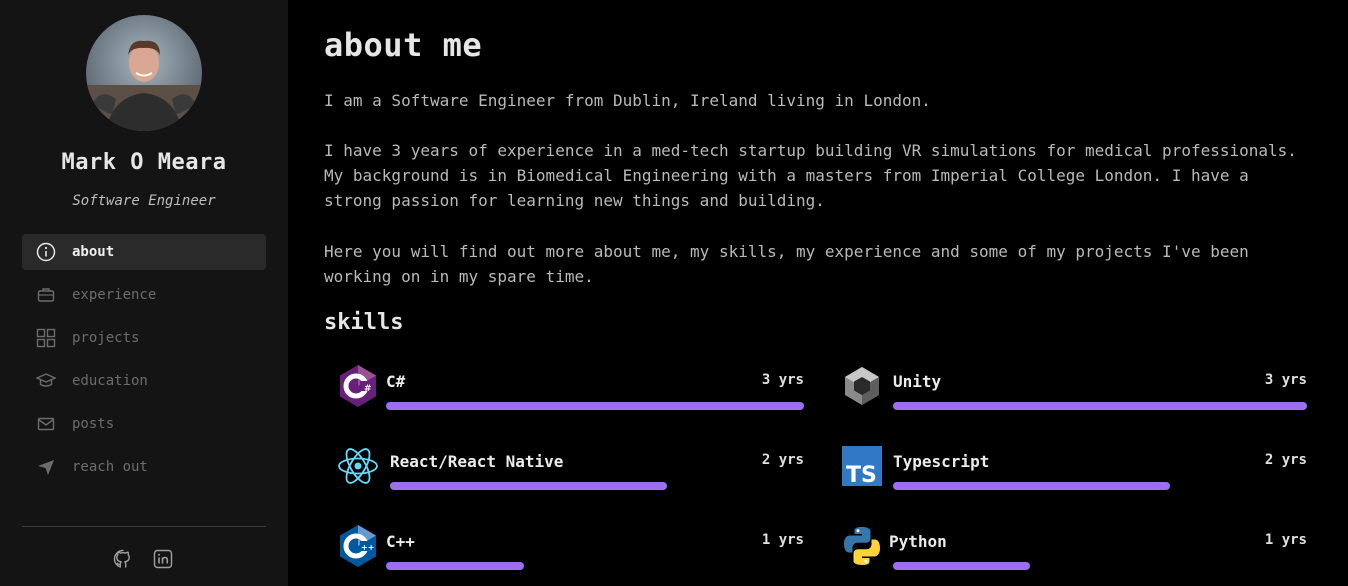 The width and height of the screenshot is (1348, 586). I want to click on mail-icon, so click(46, 424).